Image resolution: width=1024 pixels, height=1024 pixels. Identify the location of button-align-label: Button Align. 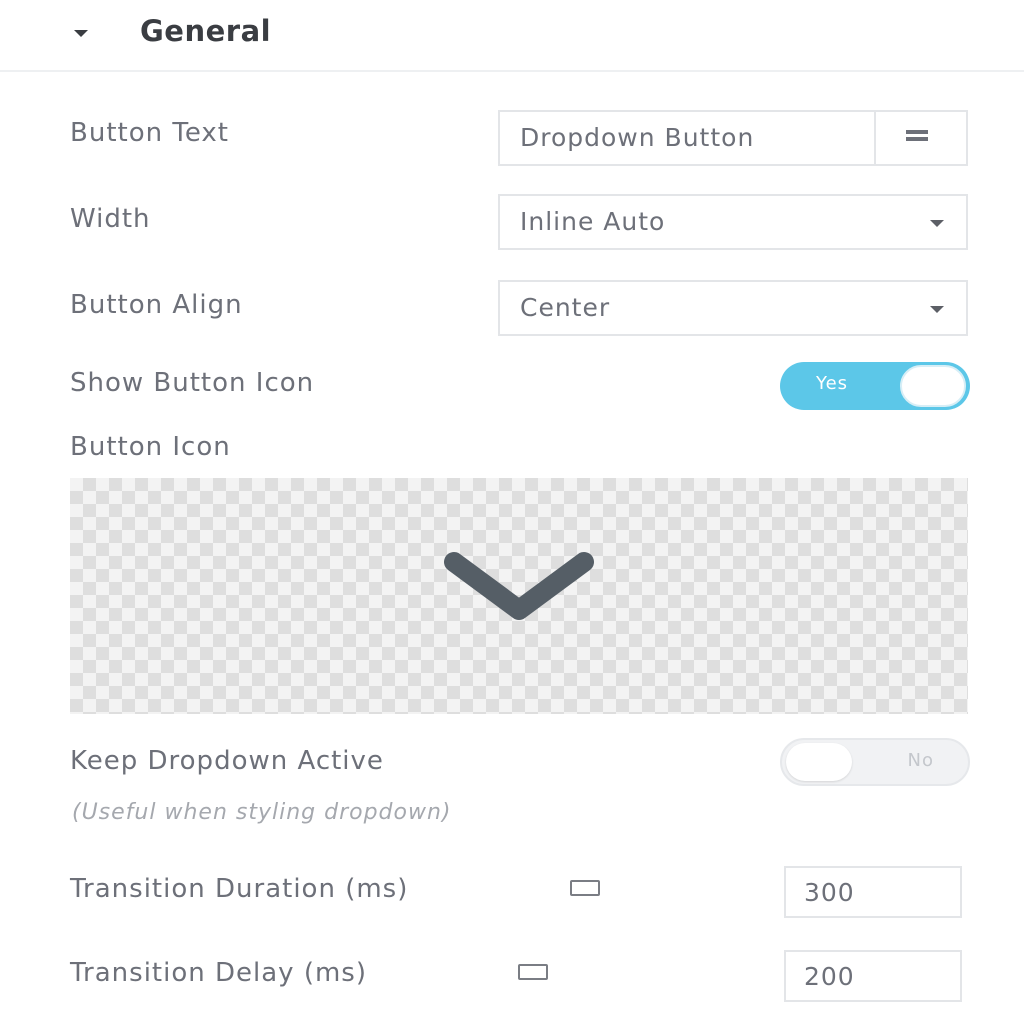
(156, 305).